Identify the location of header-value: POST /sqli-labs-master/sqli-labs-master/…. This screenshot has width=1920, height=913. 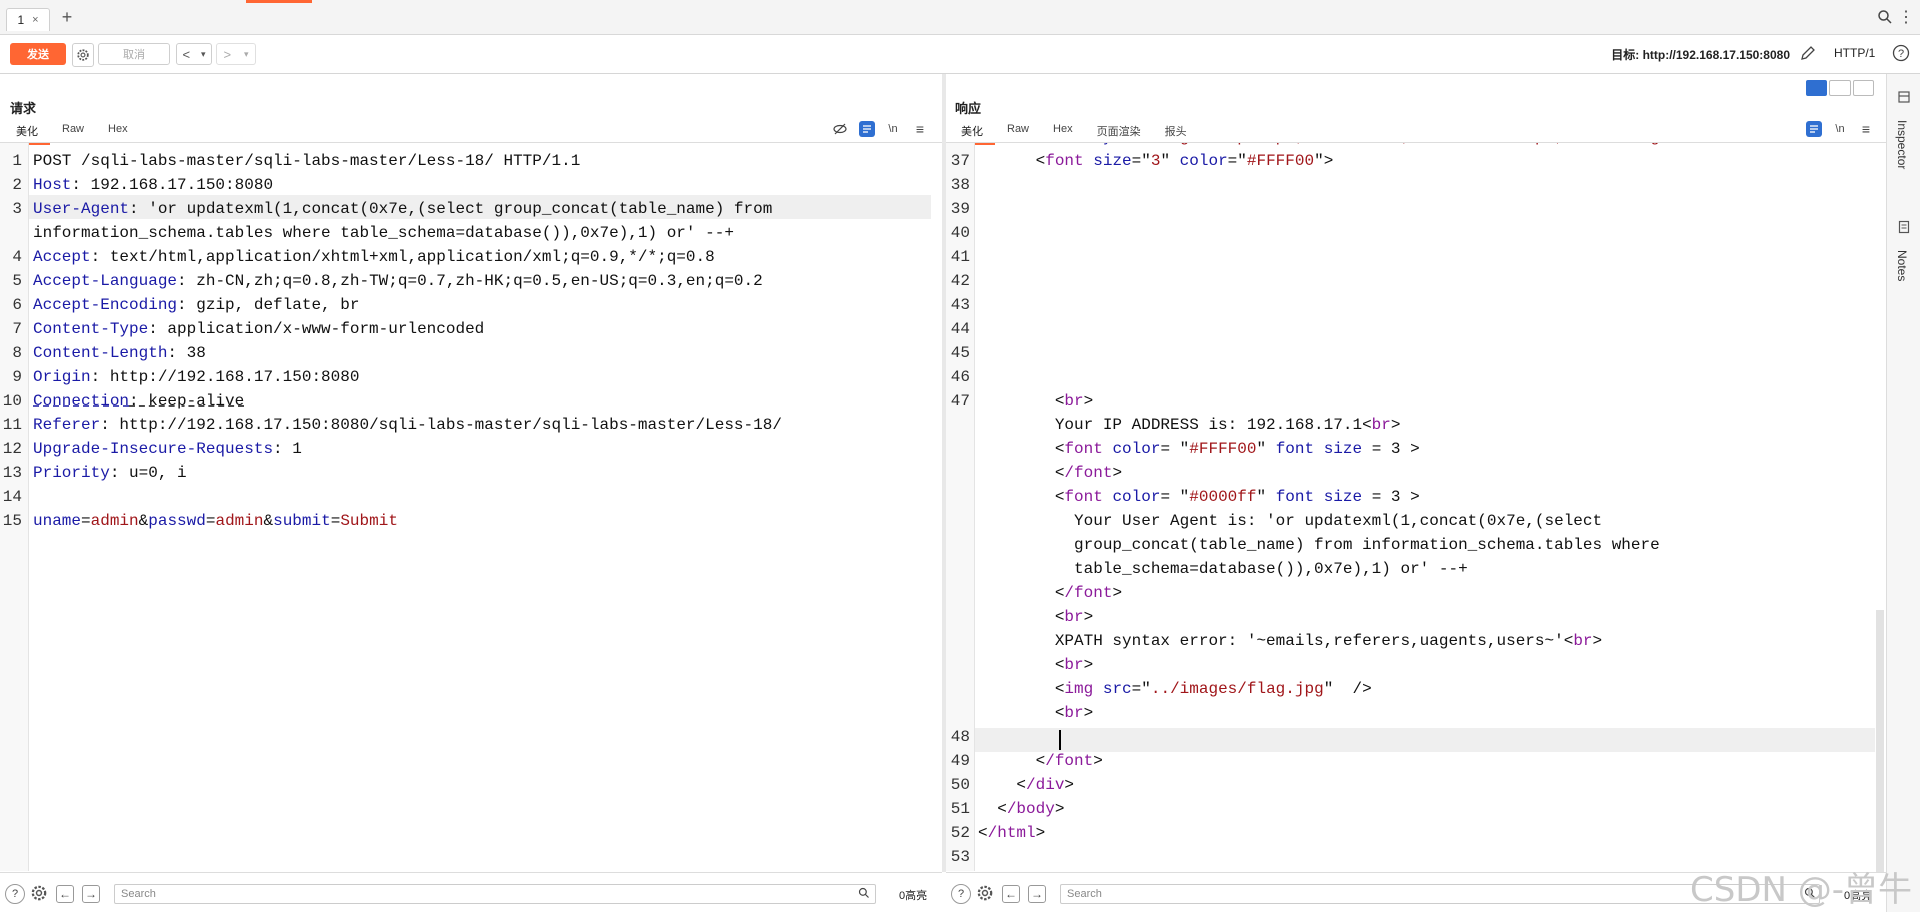
(307, 161).